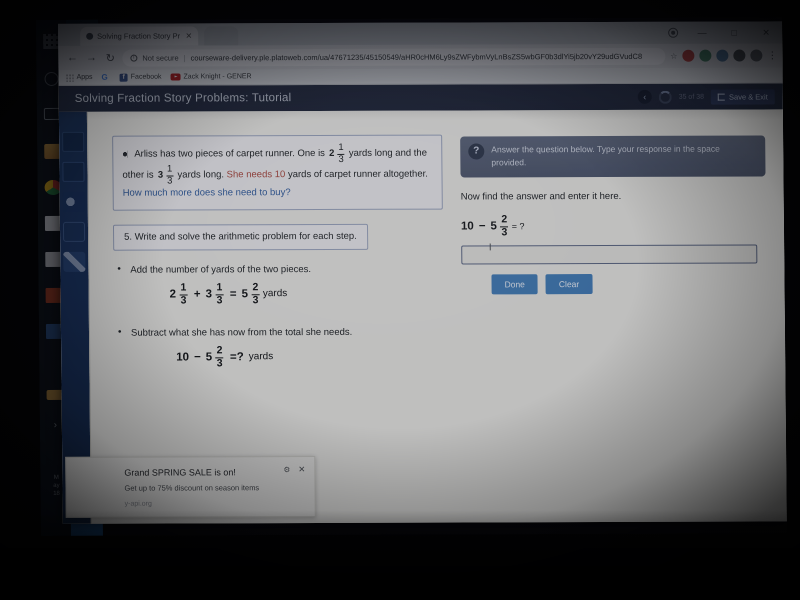  I want to click on grid-icon, so click(69, 77).